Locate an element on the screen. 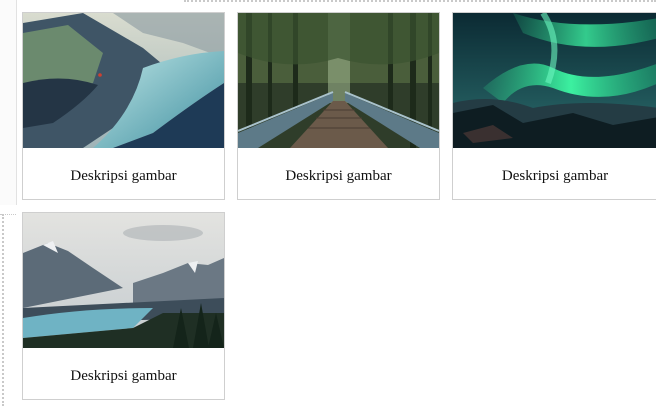 The width and height of the screenshot is (656, 406). mountain-lake-valley-photo is located at coordinates (123, 280).